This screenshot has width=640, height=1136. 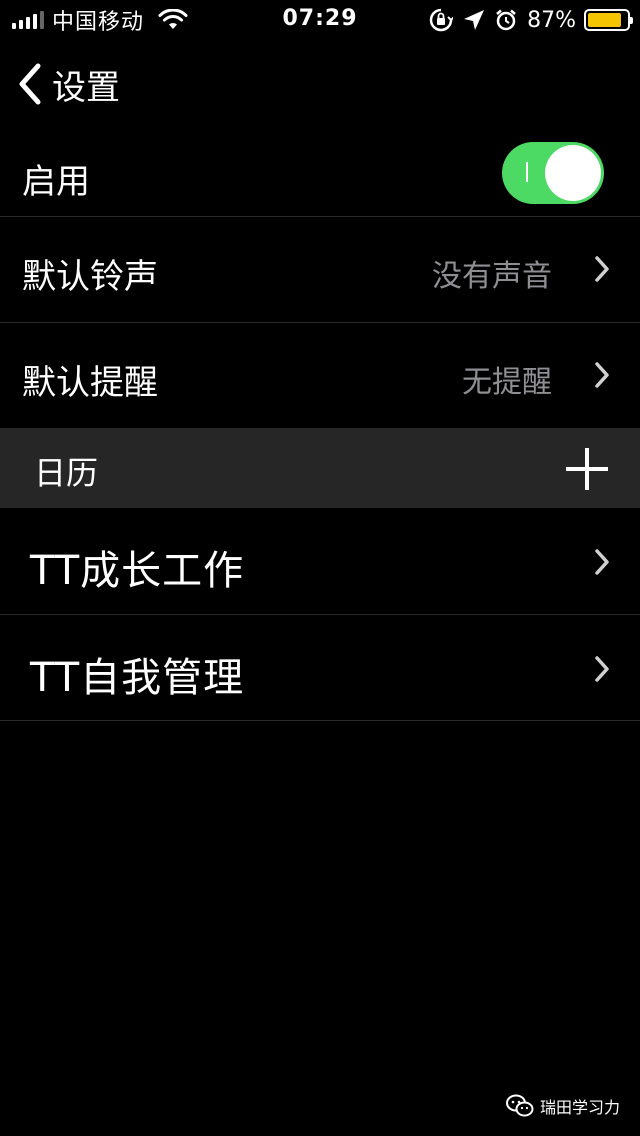 What do you see at coordinates (320, 561) in the screenshot?
I see `calendar-item: TT成长工作` at bounding box center [320, 561].